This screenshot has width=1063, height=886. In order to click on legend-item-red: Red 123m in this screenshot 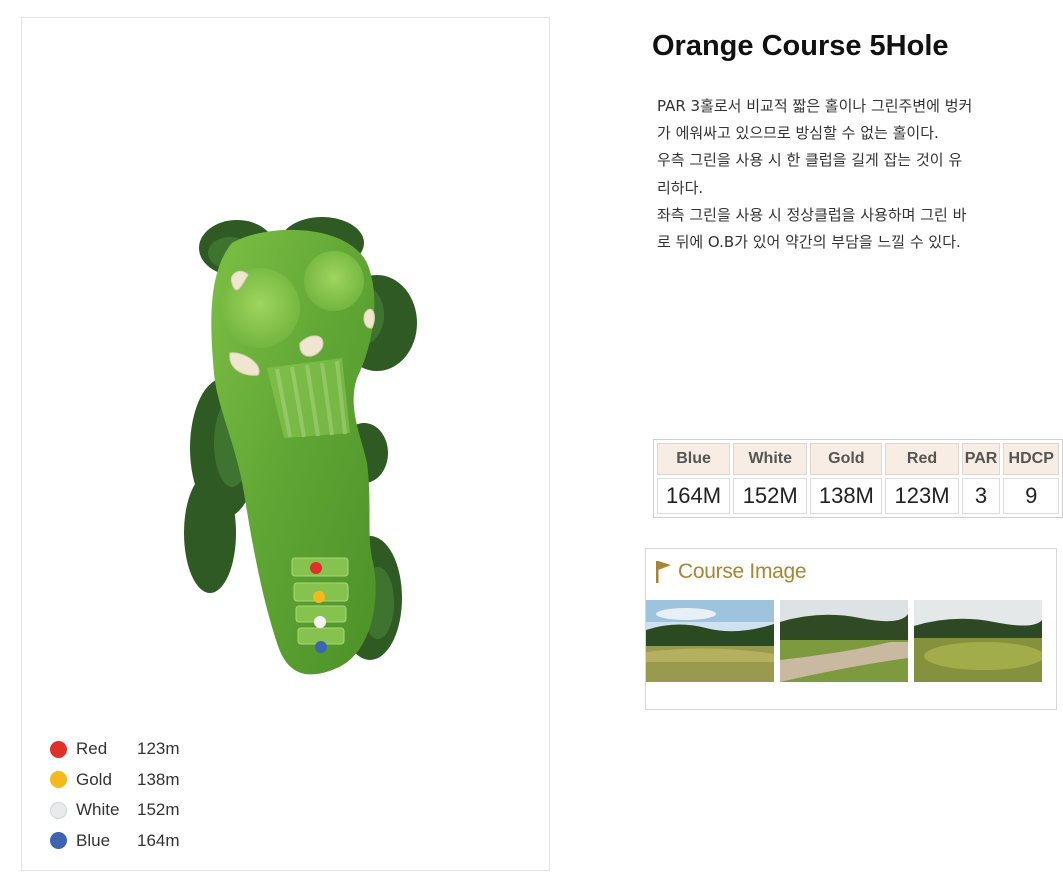, I will do `click(115, 749)`.